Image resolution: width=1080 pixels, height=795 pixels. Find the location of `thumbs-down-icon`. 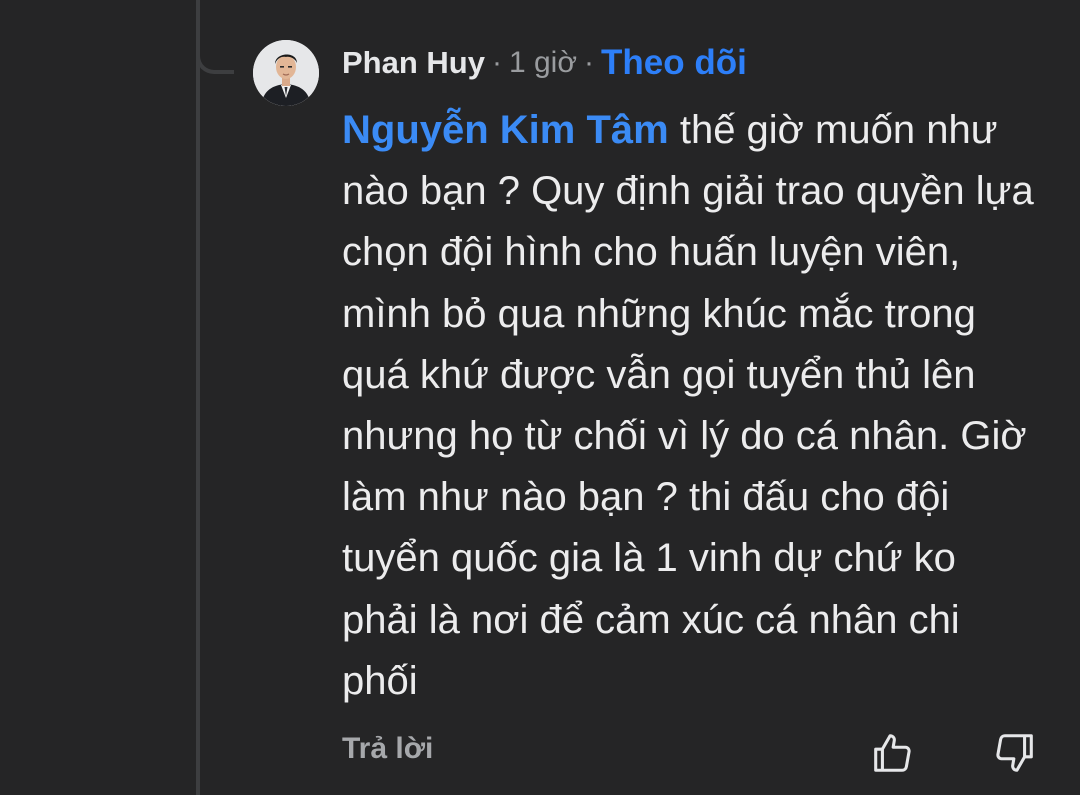

thumbs-down-icon is located at coordinates (1014, 753).